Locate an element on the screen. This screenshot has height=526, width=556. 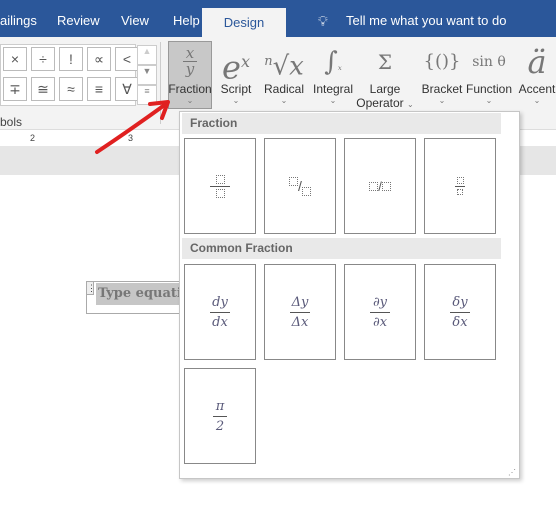
red-arrow-annotation is located at coordinates (132, 127).